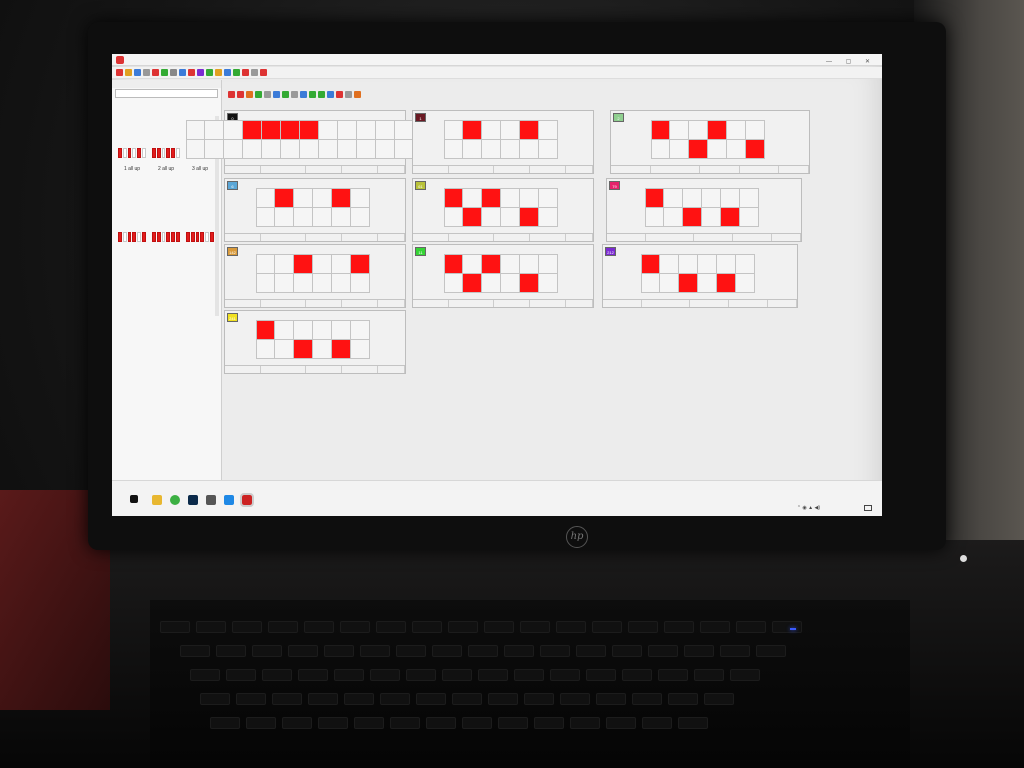 Image resolution: width=1024 pixels, height=768 pixels. What do you see at coordinates (618, 117) in the screenshot?
I see `tile-number-tag: 2` at bounding box center [618, 117].